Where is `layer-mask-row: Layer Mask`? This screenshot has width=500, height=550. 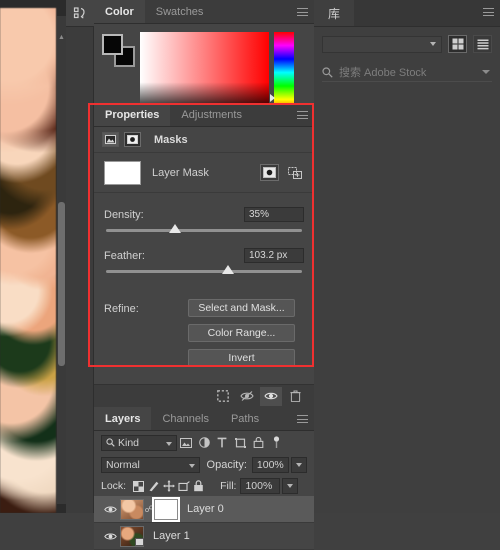 layer-mask-row: Layer Mask is located at coordinates (204, 173).